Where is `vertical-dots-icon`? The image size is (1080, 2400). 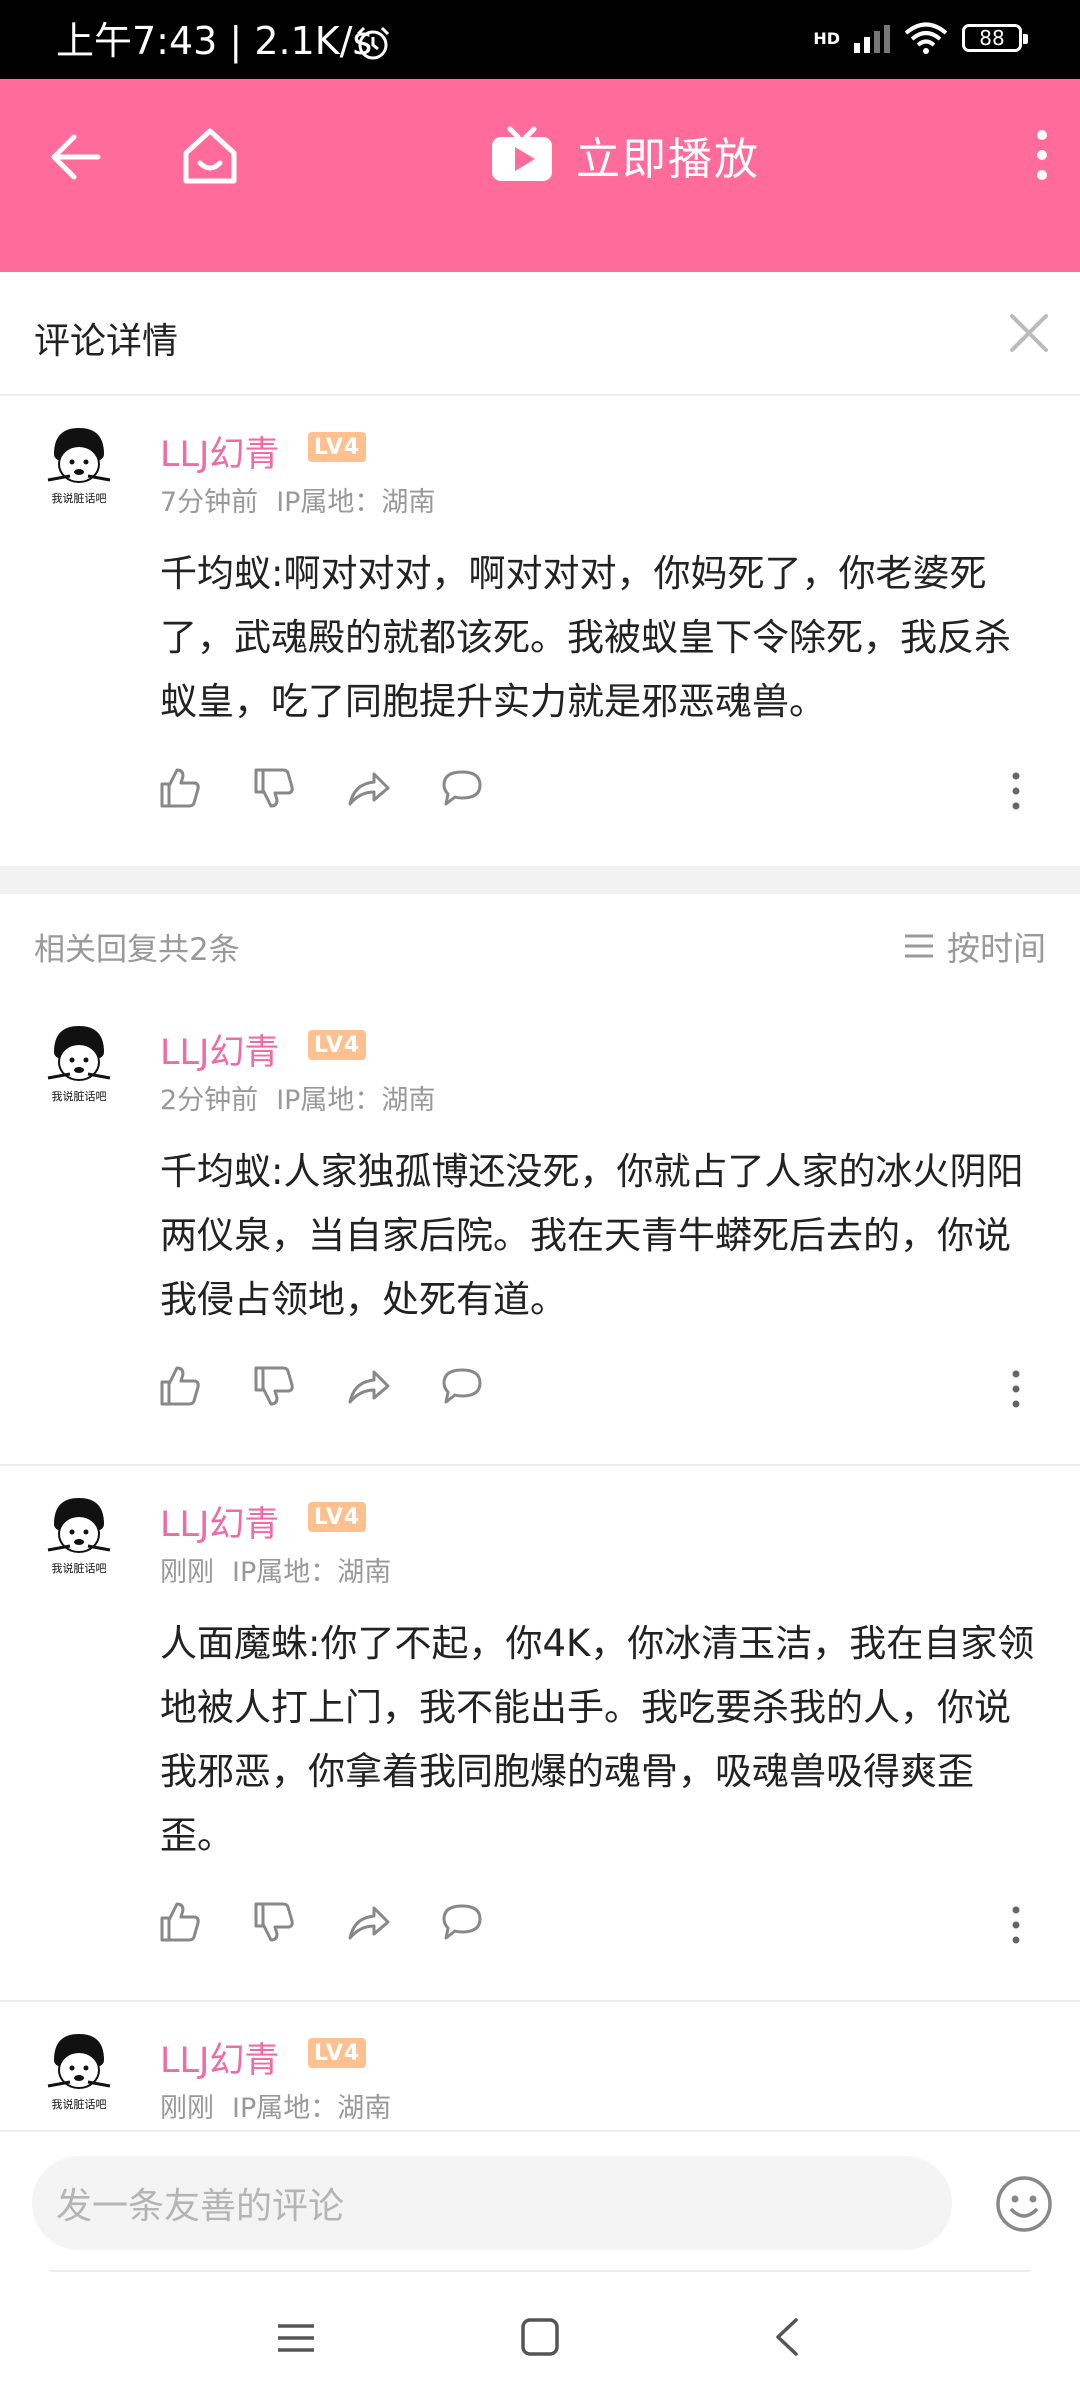 vertical-dots-icon is located at coordinates (1042, 155).